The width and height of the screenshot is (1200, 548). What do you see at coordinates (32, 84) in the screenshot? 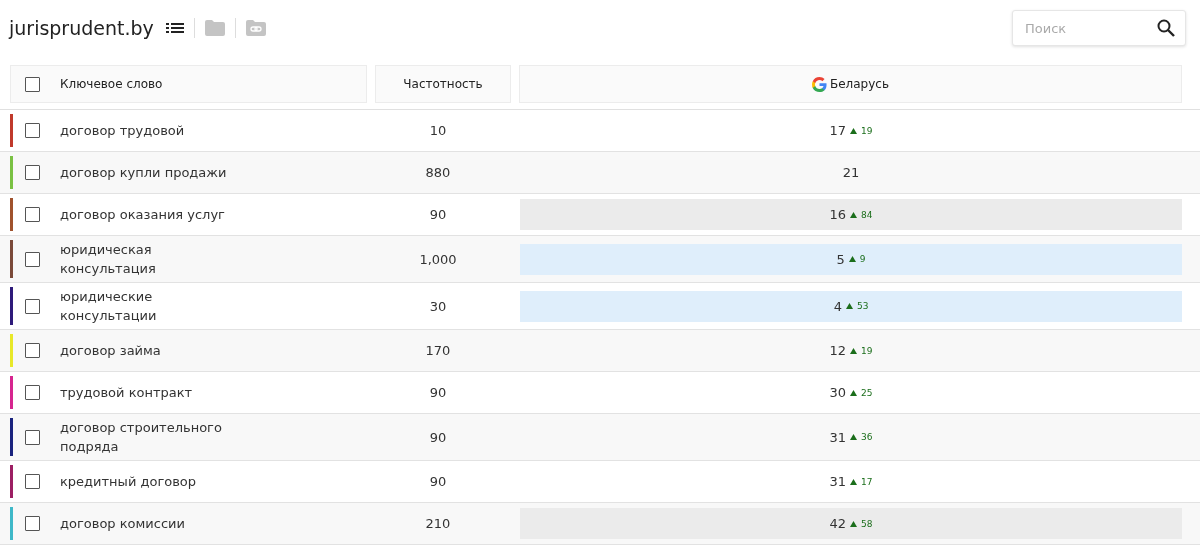
I see `select-all-checkbox` at bounding box center [32, 84].